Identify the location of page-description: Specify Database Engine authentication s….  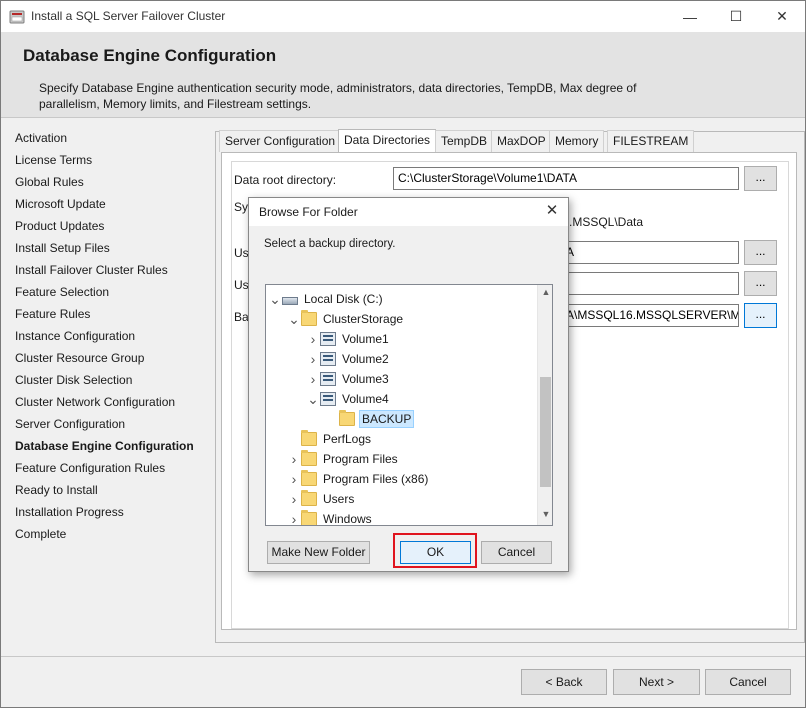
(338, 96).